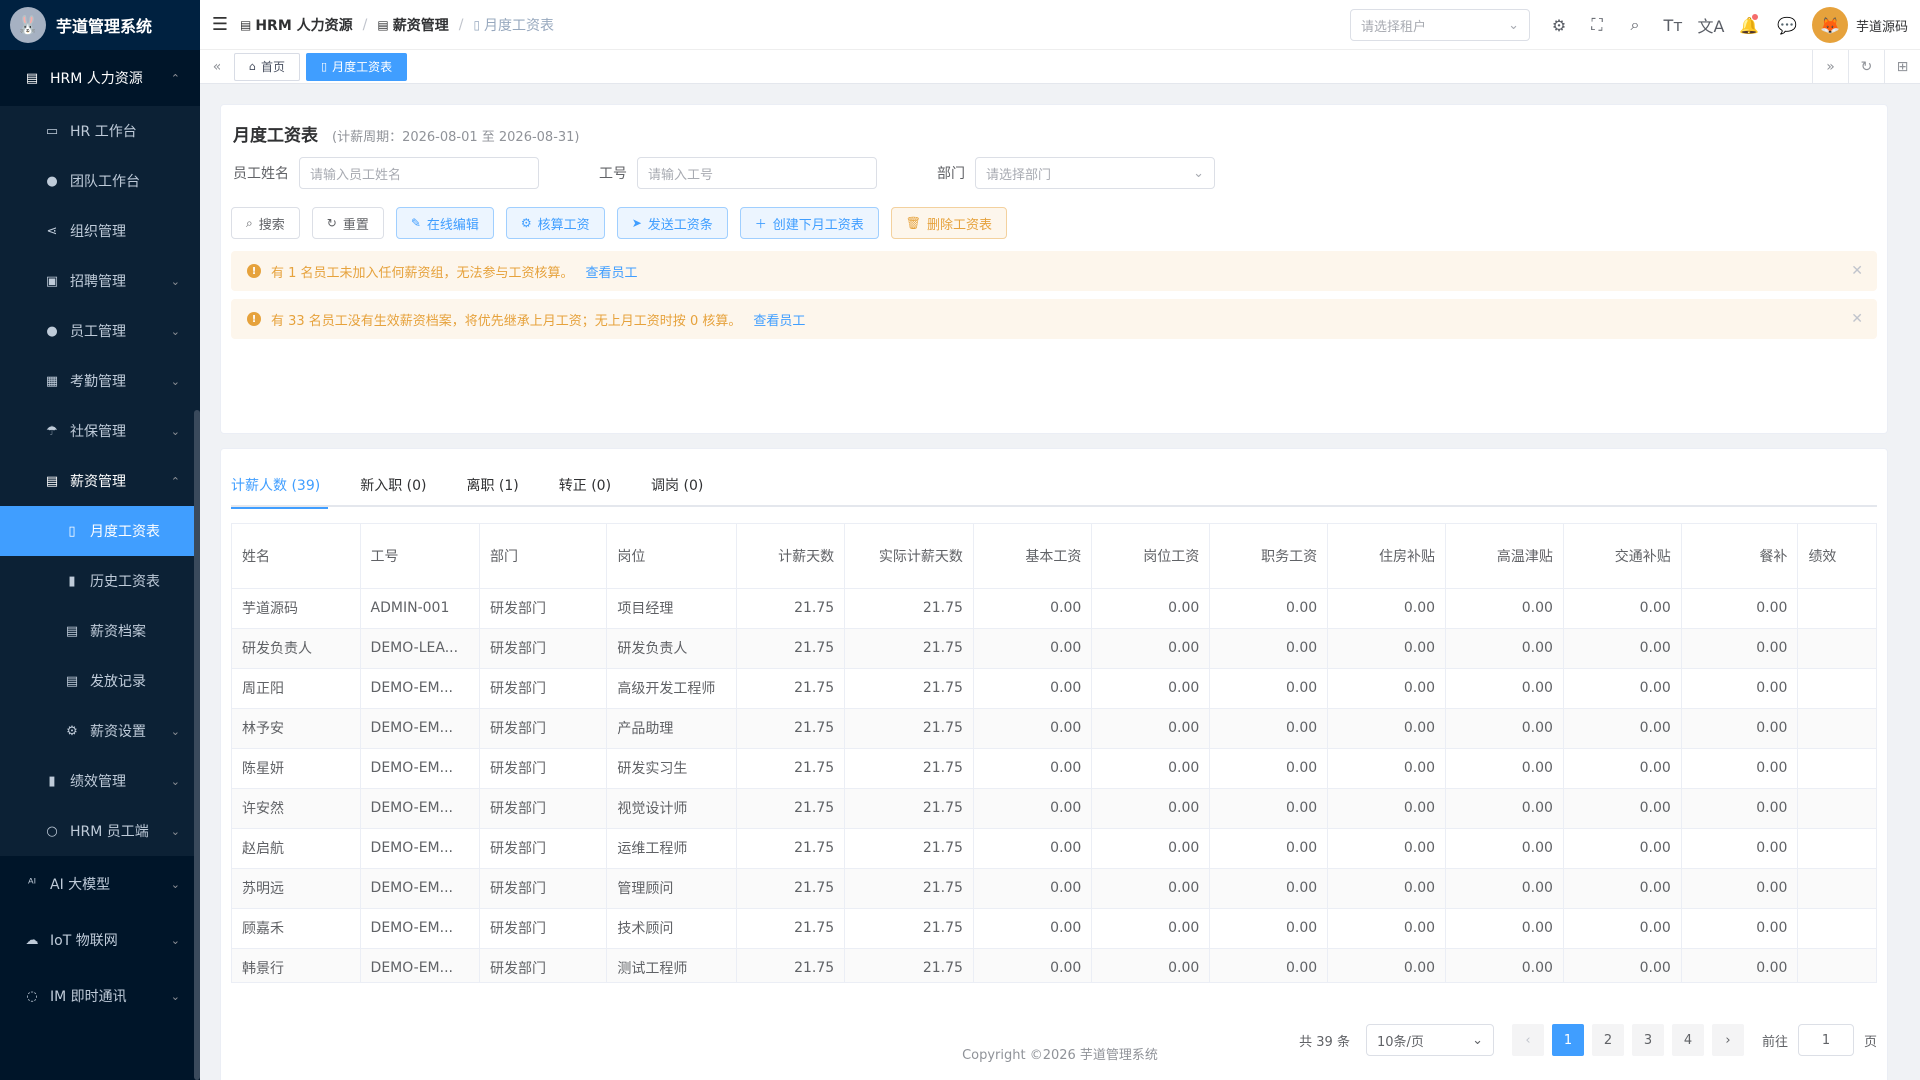 This screenshot has height=1080, width=1920. I want to click on message-icon: 💬, so click(1787, 25).